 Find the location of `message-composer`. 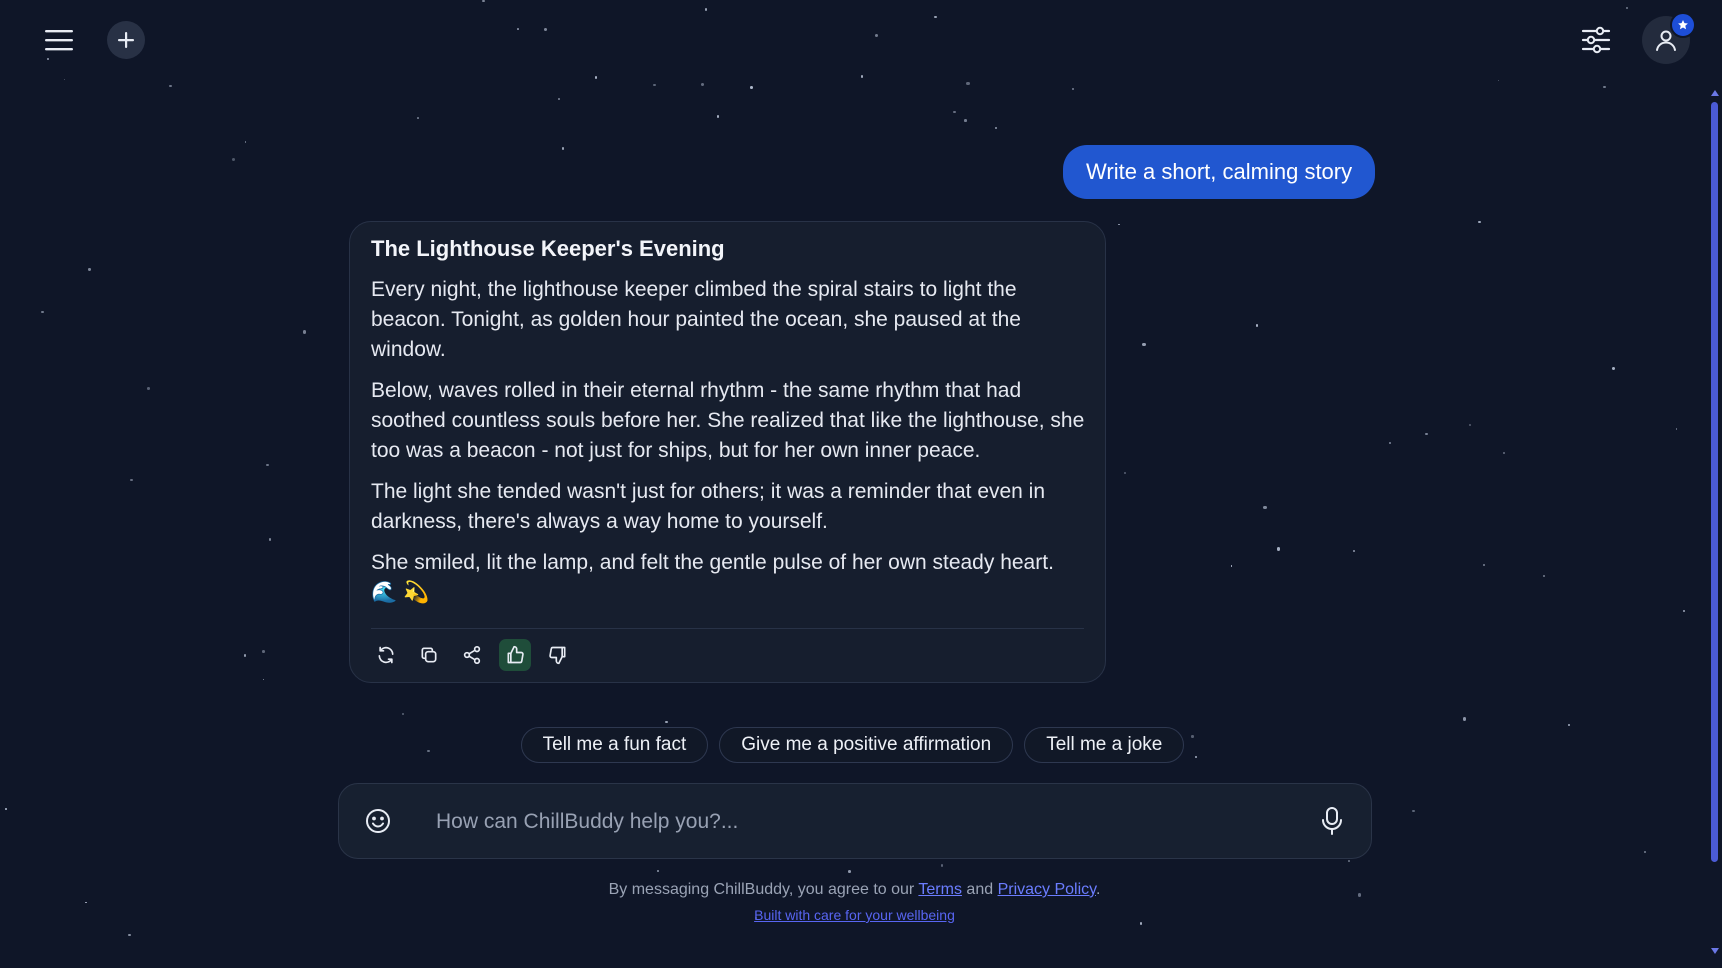

message-composer is located at coordinates (855, 821).